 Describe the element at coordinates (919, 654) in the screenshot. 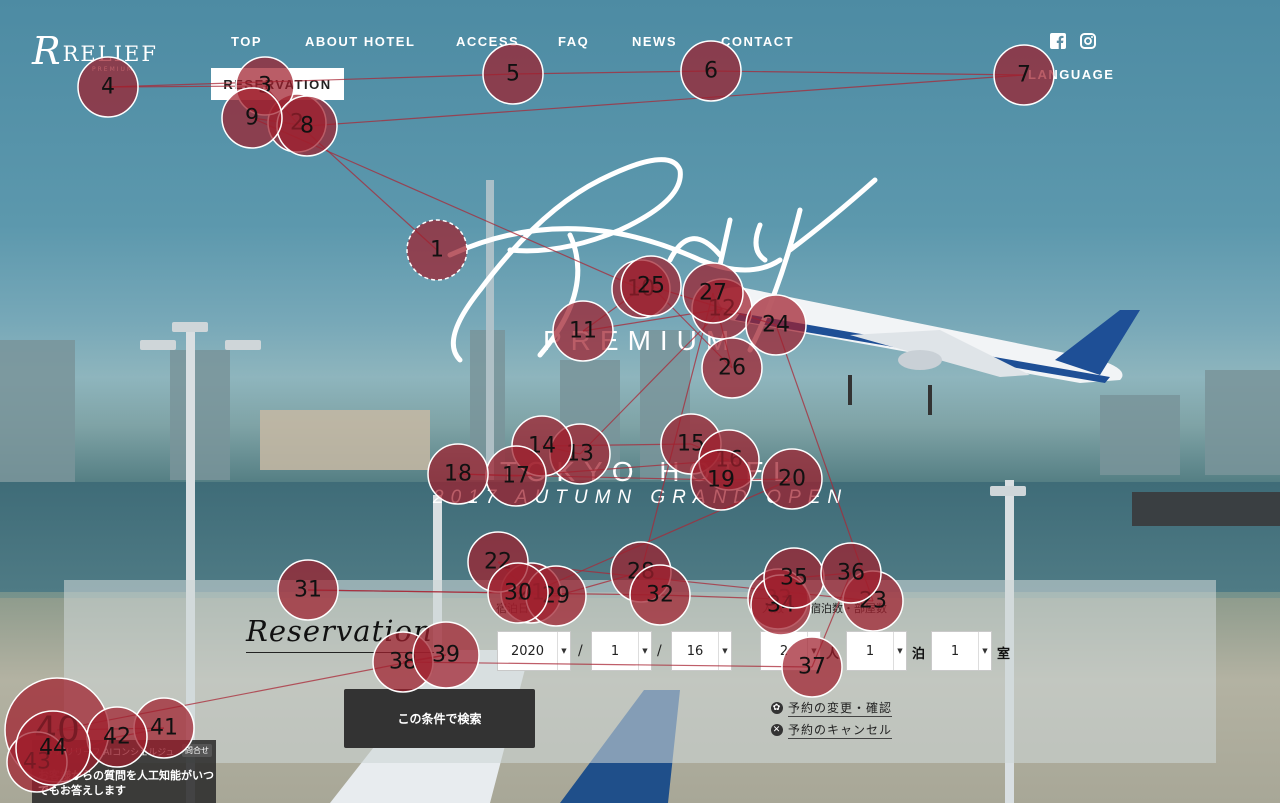

I see `nights-unit: 泊` at that location.